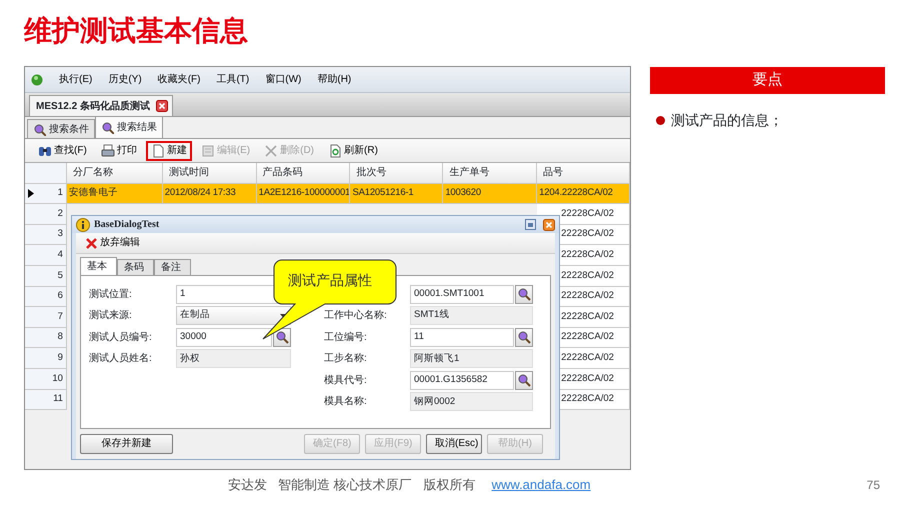 The width and height of the screenshot is (907, 509). Describe the element at coordinates (233, 316) in the screenshot. I see `dropdown: 在制品` at that location.